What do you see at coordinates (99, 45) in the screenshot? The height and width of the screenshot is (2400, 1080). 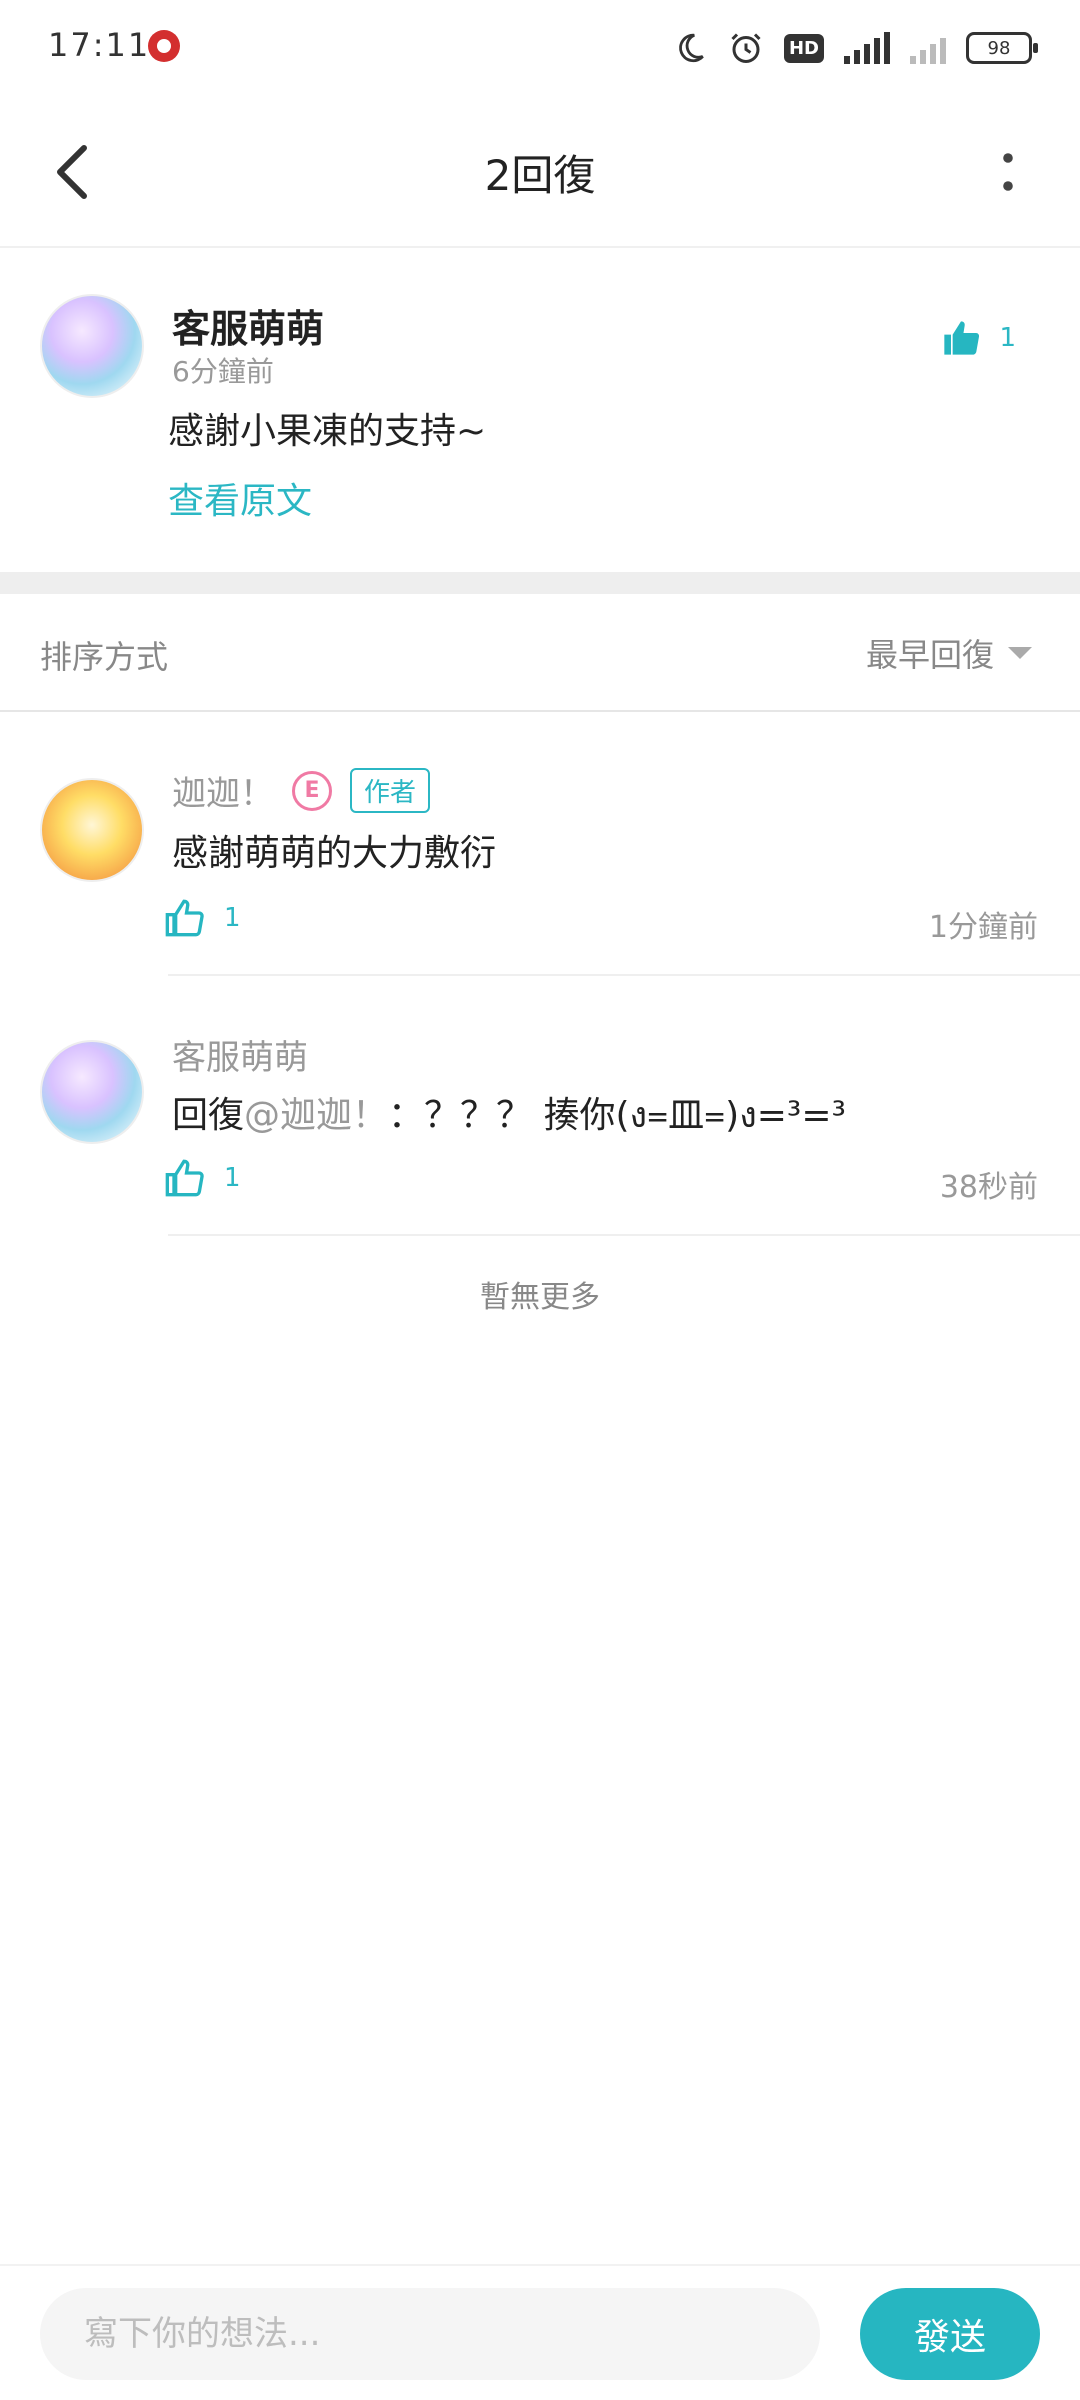 I see `status-time: 17:11` at bounding box center [99, 45].